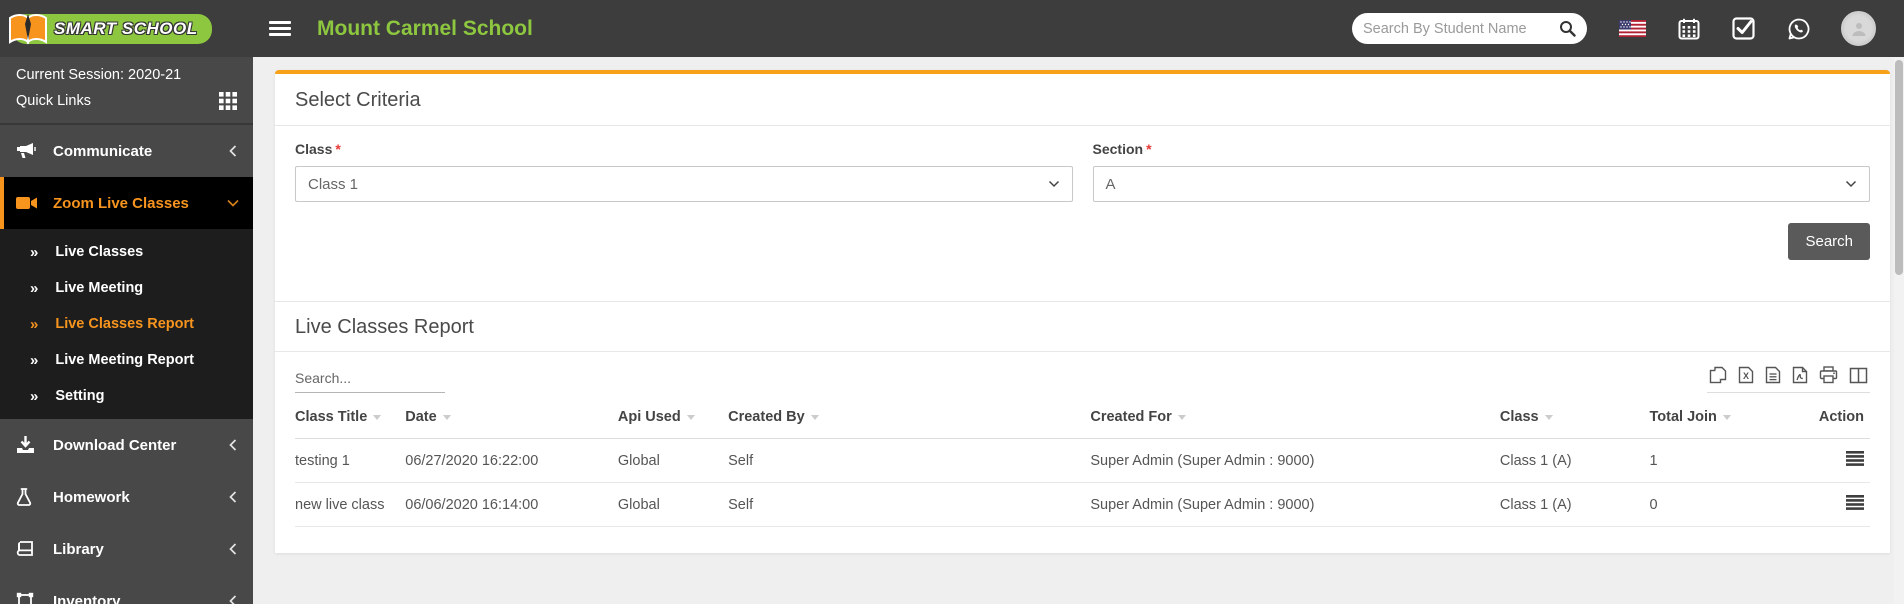  Describe the element at coordinates (1899, 167) in the screenshot. I see `scrollbar-thumb` at that location.